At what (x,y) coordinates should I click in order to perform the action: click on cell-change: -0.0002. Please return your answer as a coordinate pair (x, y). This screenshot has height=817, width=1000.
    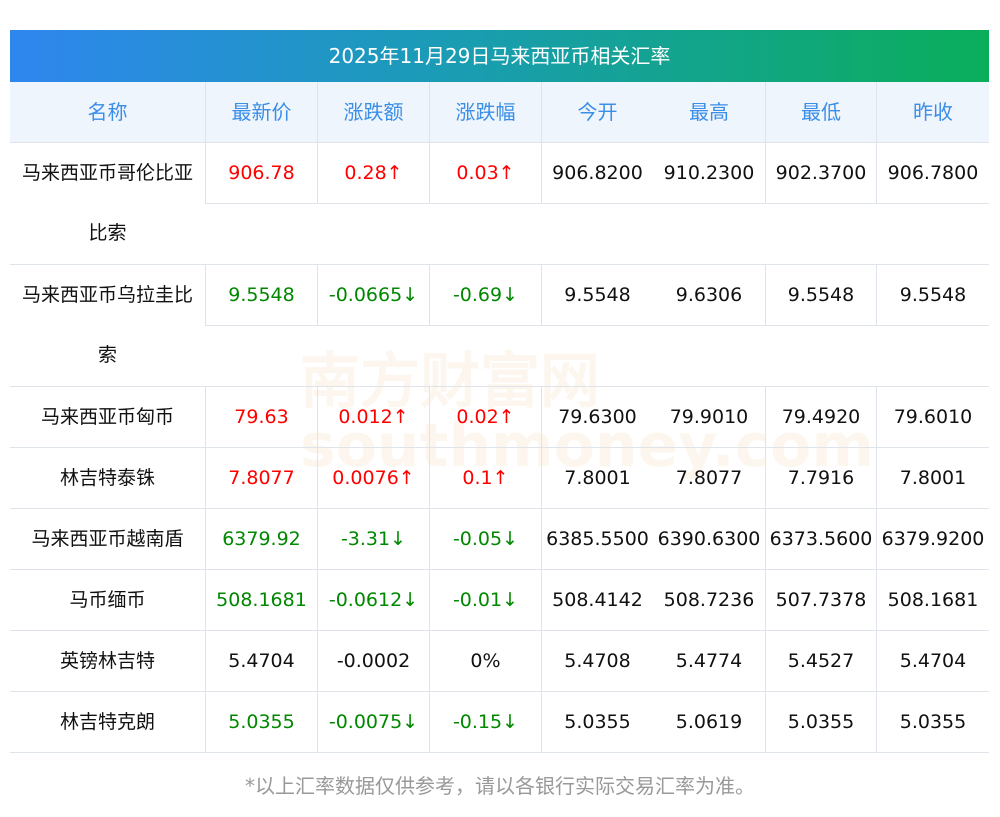
    Looking at the image, I should click on (373, 661).